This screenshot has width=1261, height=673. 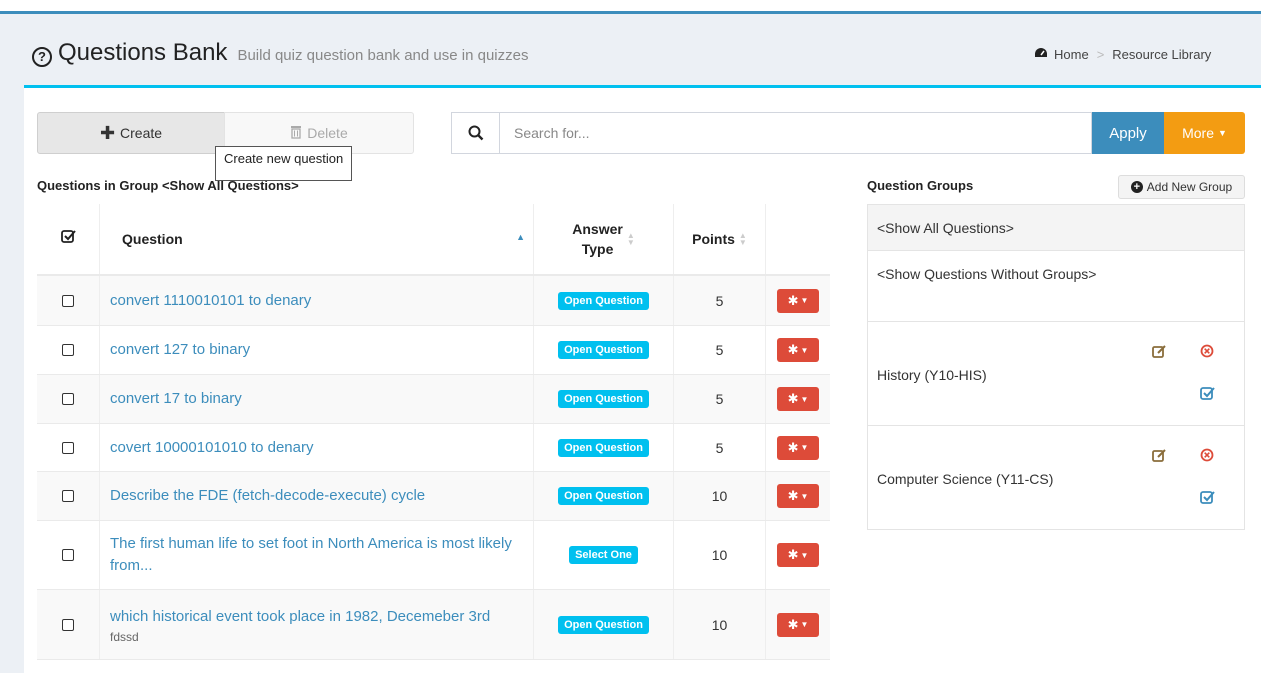 What do you see at coordinates (604, 239) in the screenshot?
I see `header-answer-type: Answer Type ▲ ▼` at bounding box center [604, 239].